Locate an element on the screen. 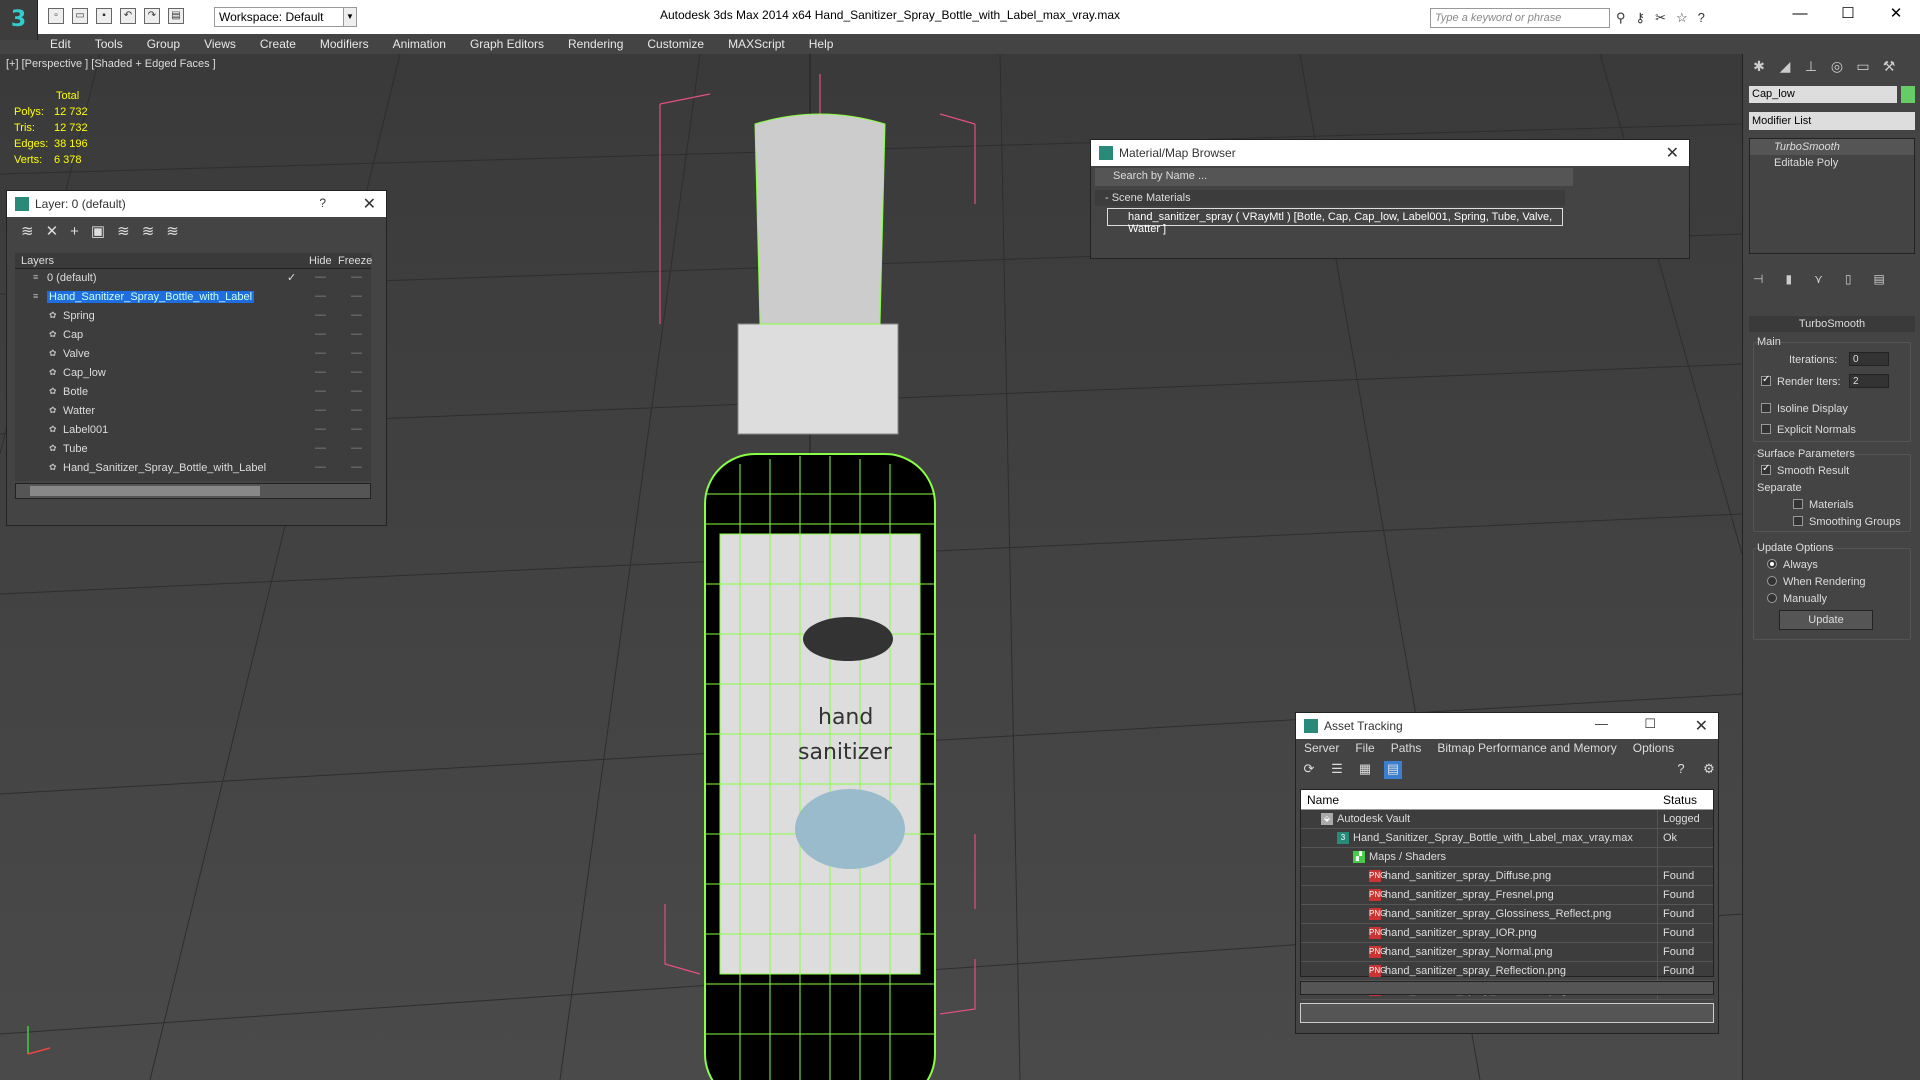  layer-row: ✿ Valve — — is located at coordinates (193, 354).